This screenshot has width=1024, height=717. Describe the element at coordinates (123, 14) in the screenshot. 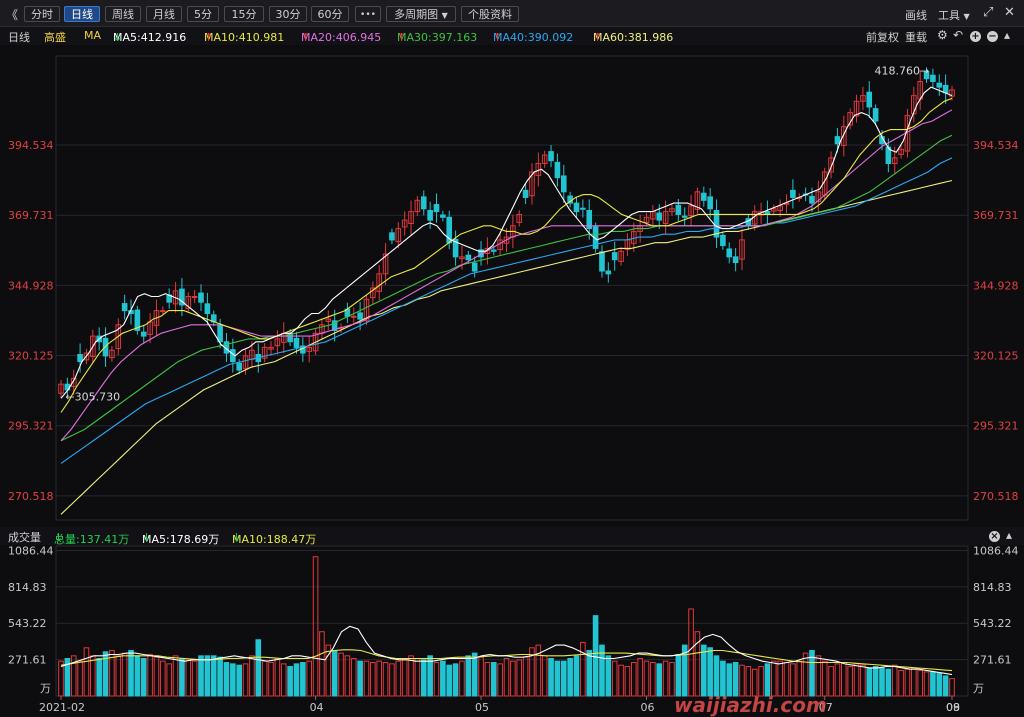

I see `tab-weekly: 周线` at that location.